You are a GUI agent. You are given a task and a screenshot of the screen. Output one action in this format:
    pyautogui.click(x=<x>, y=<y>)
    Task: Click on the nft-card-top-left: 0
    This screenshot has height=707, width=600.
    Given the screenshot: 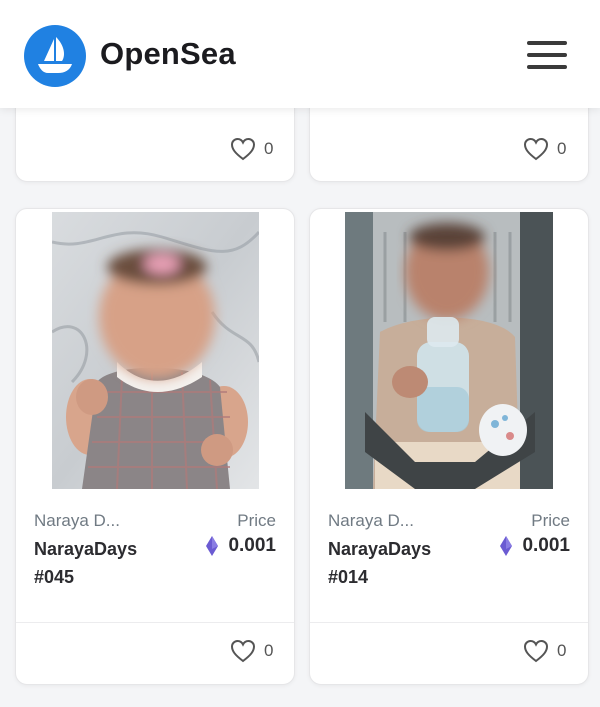 What is the action you would take?
    pyautogui.click(x=155, y=139)
    